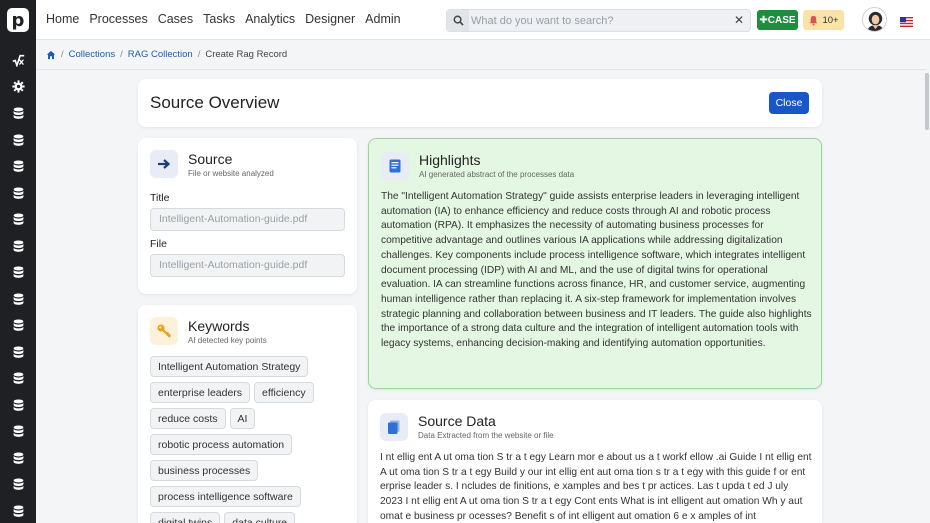 The image size is (930, 523). Describe the element at coordinates (330, 19) in the screenshot. I see `nav-designer: Designer` at that location.